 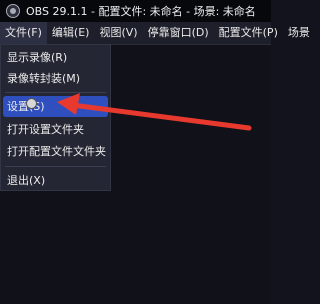 I want to click on menu-view: 视图(V), so click(x=118, y=33).